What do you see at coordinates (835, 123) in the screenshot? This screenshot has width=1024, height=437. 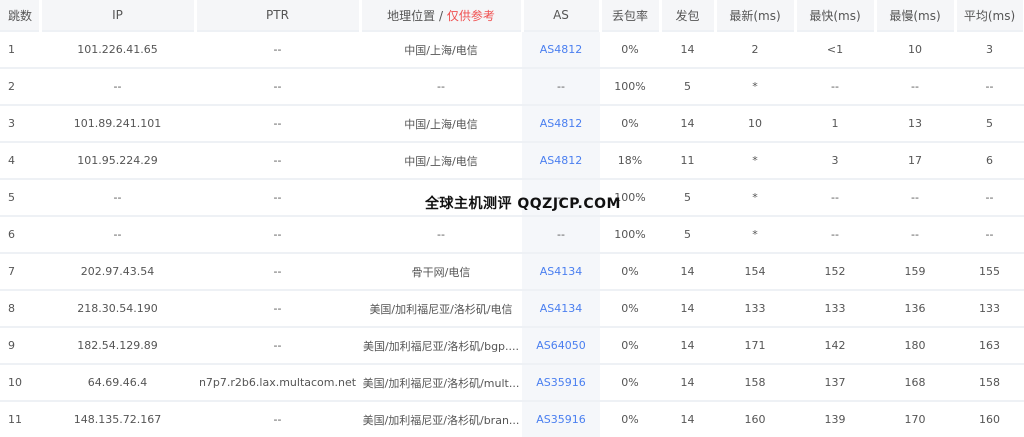 I see `cell-best: 1` at bounding box center [835, 123].